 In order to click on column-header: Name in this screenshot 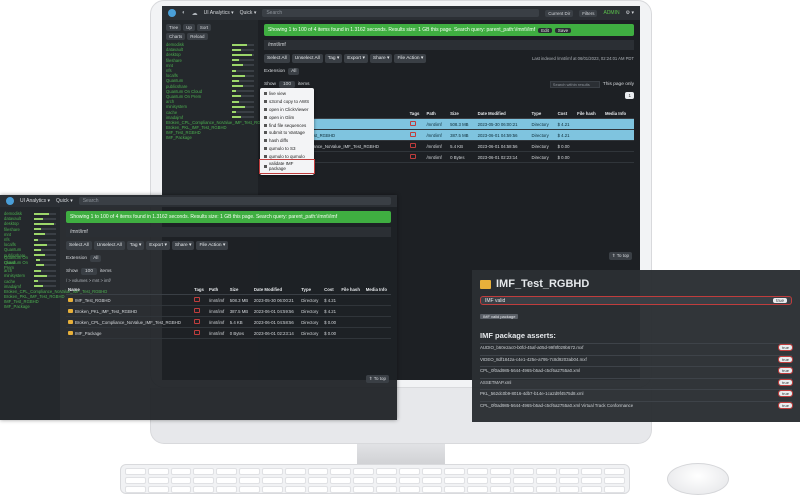, I will do `click(129, 290)`.